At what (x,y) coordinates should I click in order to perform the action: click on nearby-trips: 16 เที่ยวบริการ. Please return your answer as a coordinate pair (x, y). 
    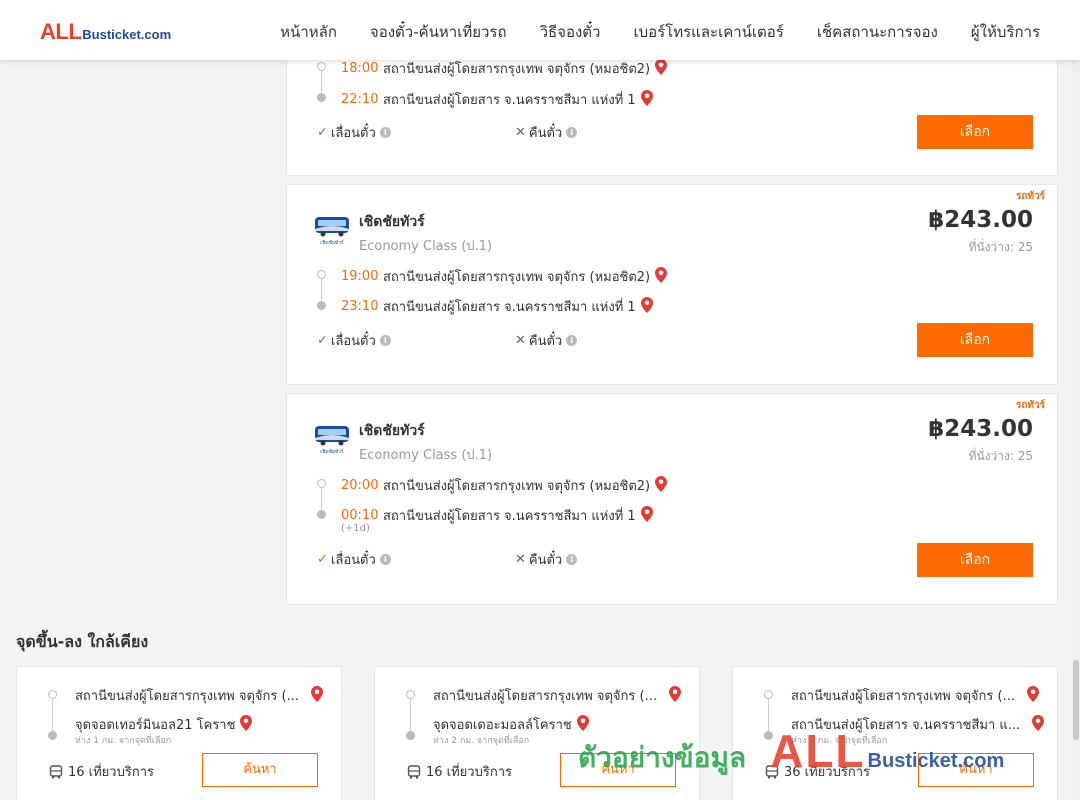
    Looking at the image, I should click on (101, 771).